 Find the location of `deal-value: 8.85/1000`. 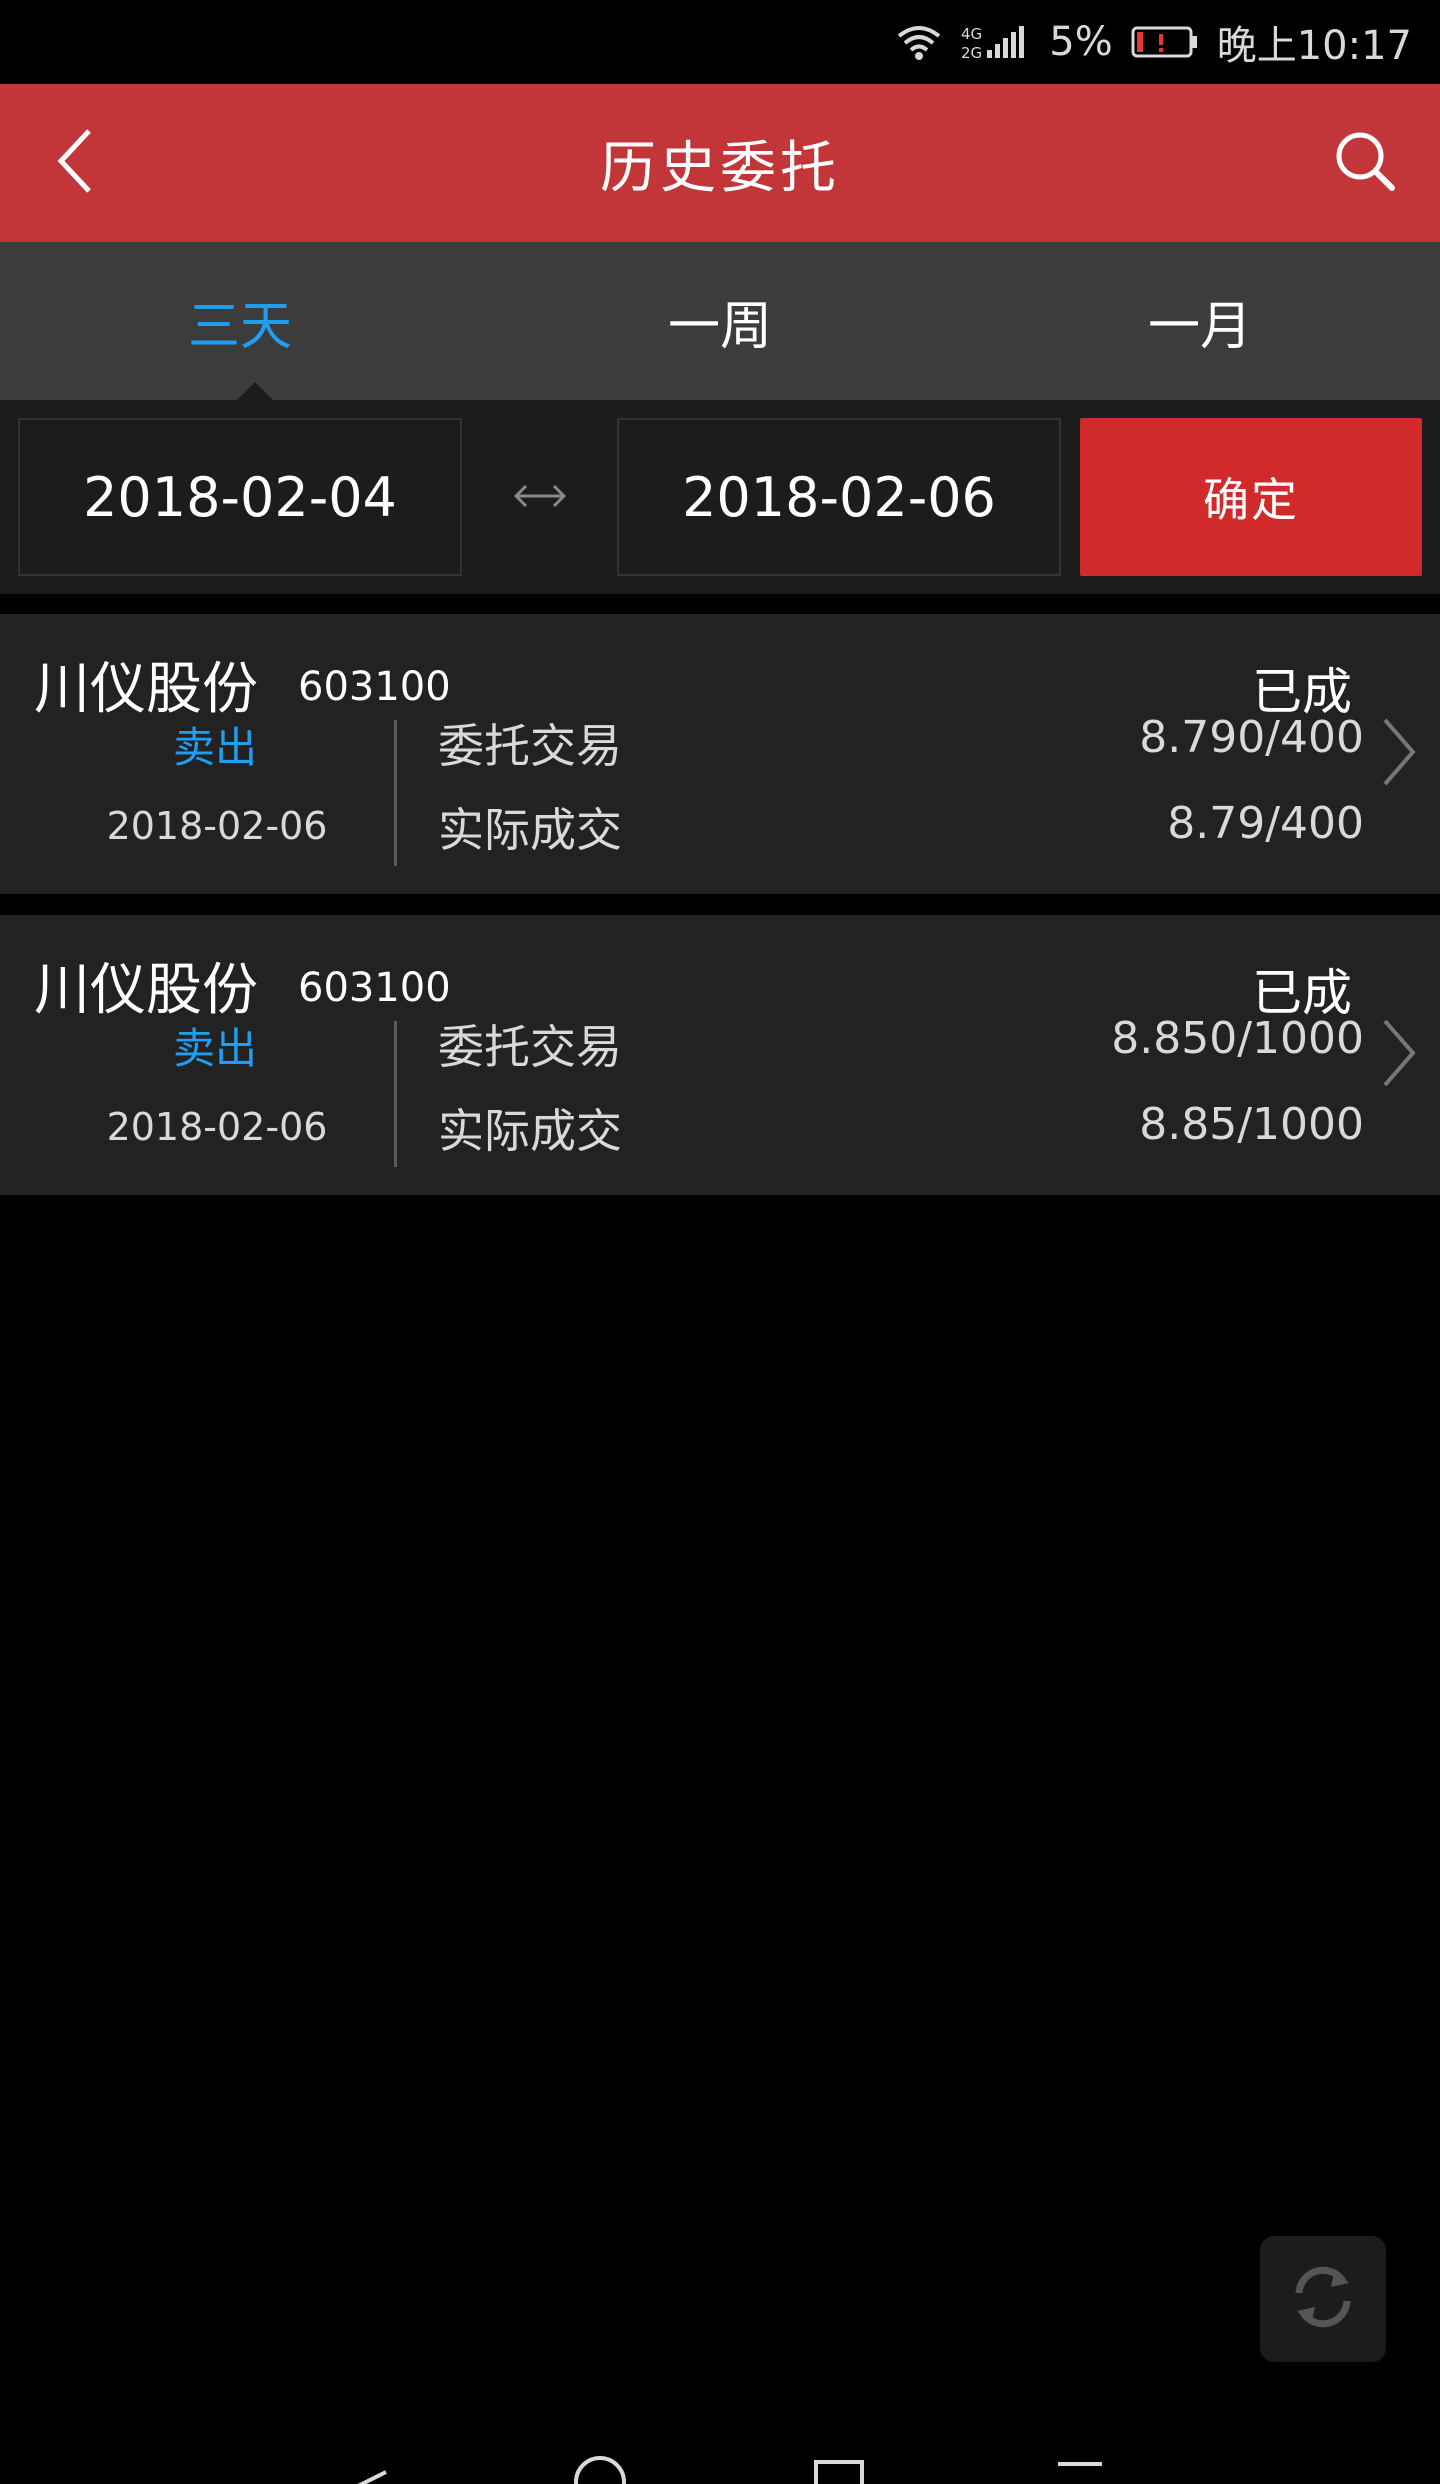

deal-value: 8.85/1000 is located at coordinates (1251, 1124).